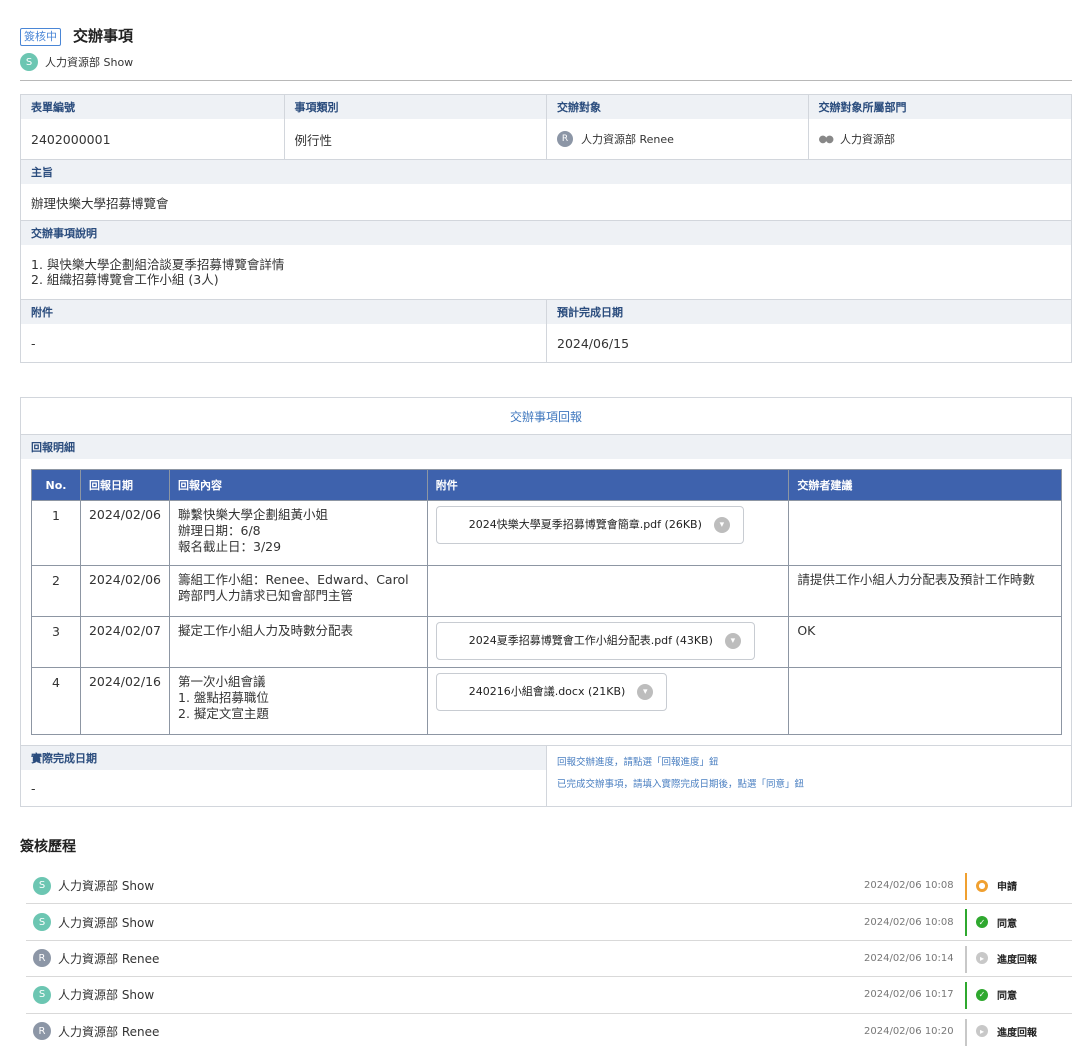 The height and width of the screenshot is (1049, 1088). What do you see at coordinates (298, 701) in the screenshot?
I see `row-content: 第一次小組會議 1. 盤點招募職位 2. 擬定文宣主題` at bounding box center [298, 701].